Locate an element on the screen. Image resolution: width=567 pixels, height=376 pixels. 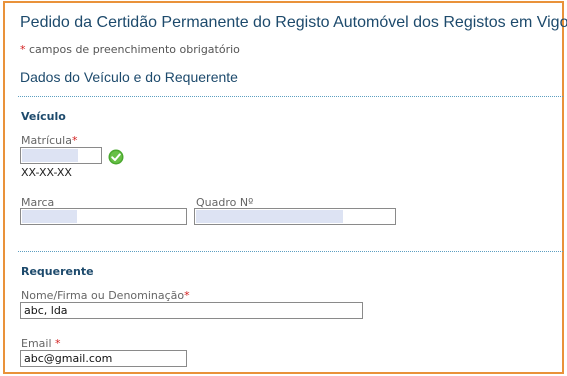
required-fields-note: * campos de preenchimento obrigatório is located at coordinates (130, 49).